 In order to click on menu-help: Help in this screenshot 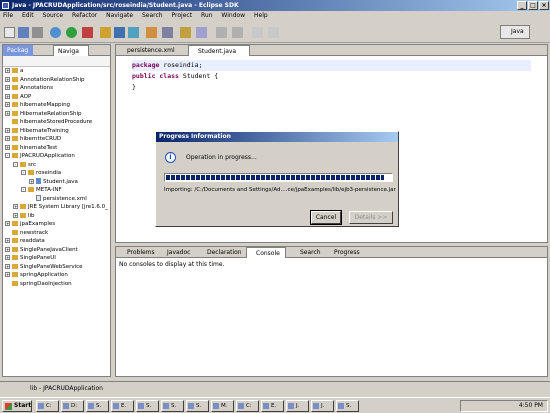, I will do `click(261, 15)`.